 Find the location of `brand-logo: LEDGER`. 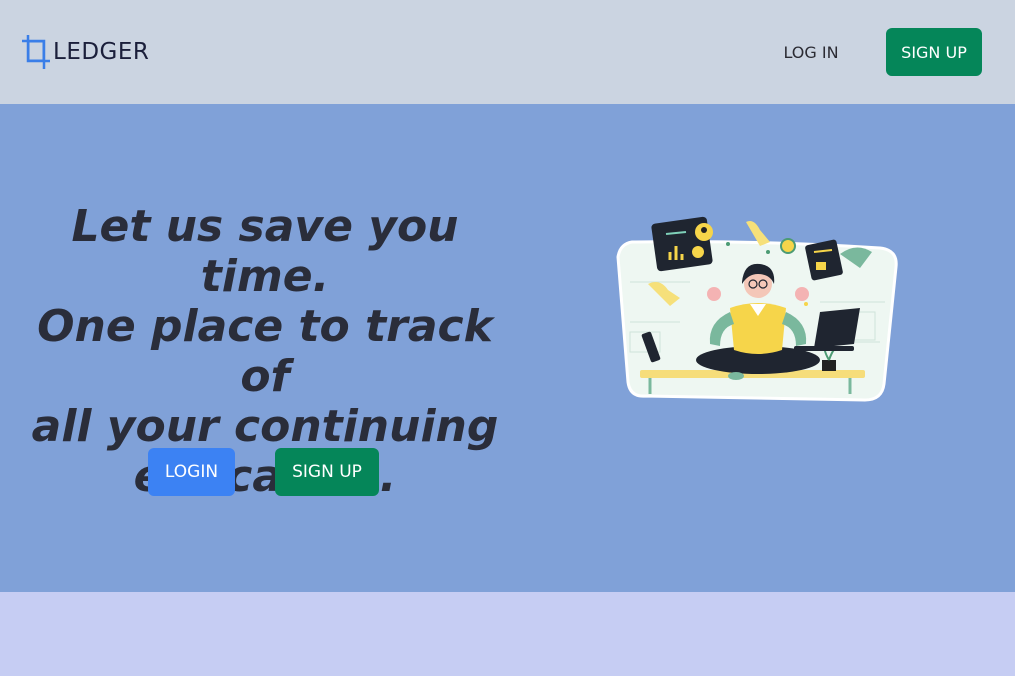

brand-logo: LEDGER is located at coordinates (85, 52).